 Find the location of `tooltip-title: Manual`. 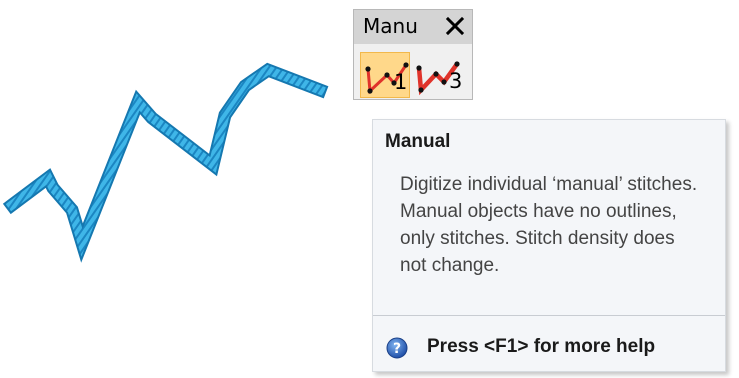

tooltip-title: Manual is located at coordinates (418, 141).